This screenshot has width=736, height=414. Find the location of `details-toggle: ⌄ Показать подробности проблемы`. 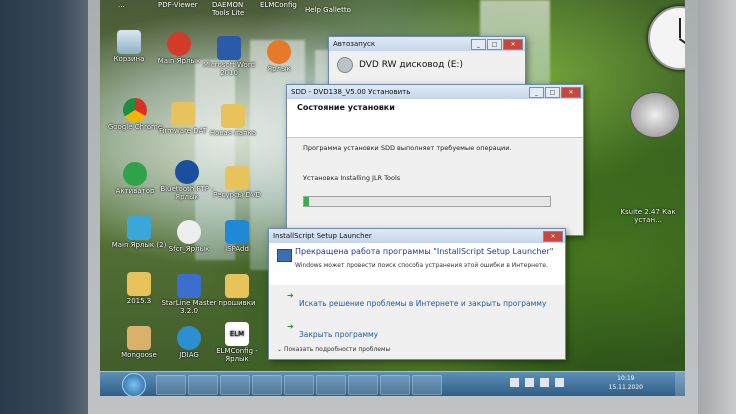

details-toggle: ⌄ Показать подробности проблемы is located at coordinates (333, 349).